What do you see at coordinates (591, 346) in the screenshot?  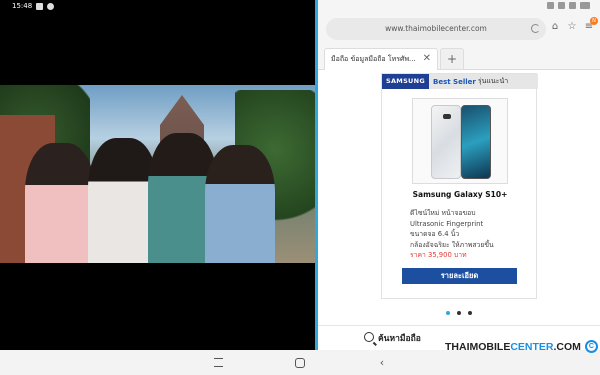 I see `copyright-logo-icon: C` at bounding box center [591, 346].